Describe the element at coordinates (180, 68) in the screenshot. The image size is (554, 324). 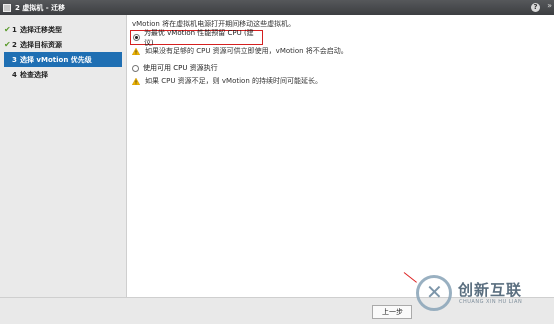
I see `option-label: 使用可用 CPU 资源执行` at that location.